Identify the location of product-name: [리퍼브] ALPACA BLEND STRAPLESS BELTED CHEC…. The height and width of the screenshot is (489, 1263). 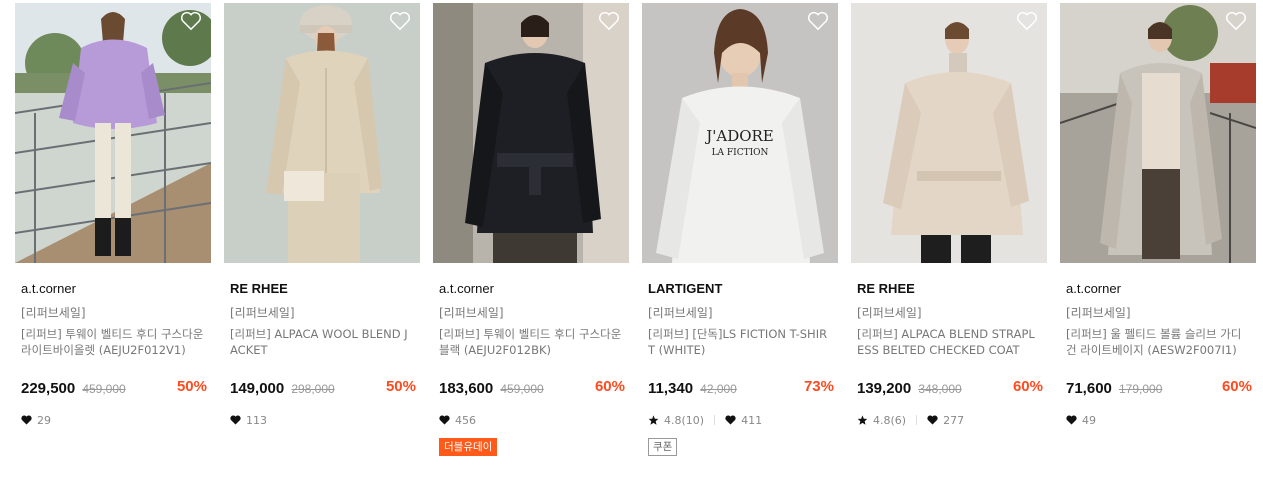
(949, 342).